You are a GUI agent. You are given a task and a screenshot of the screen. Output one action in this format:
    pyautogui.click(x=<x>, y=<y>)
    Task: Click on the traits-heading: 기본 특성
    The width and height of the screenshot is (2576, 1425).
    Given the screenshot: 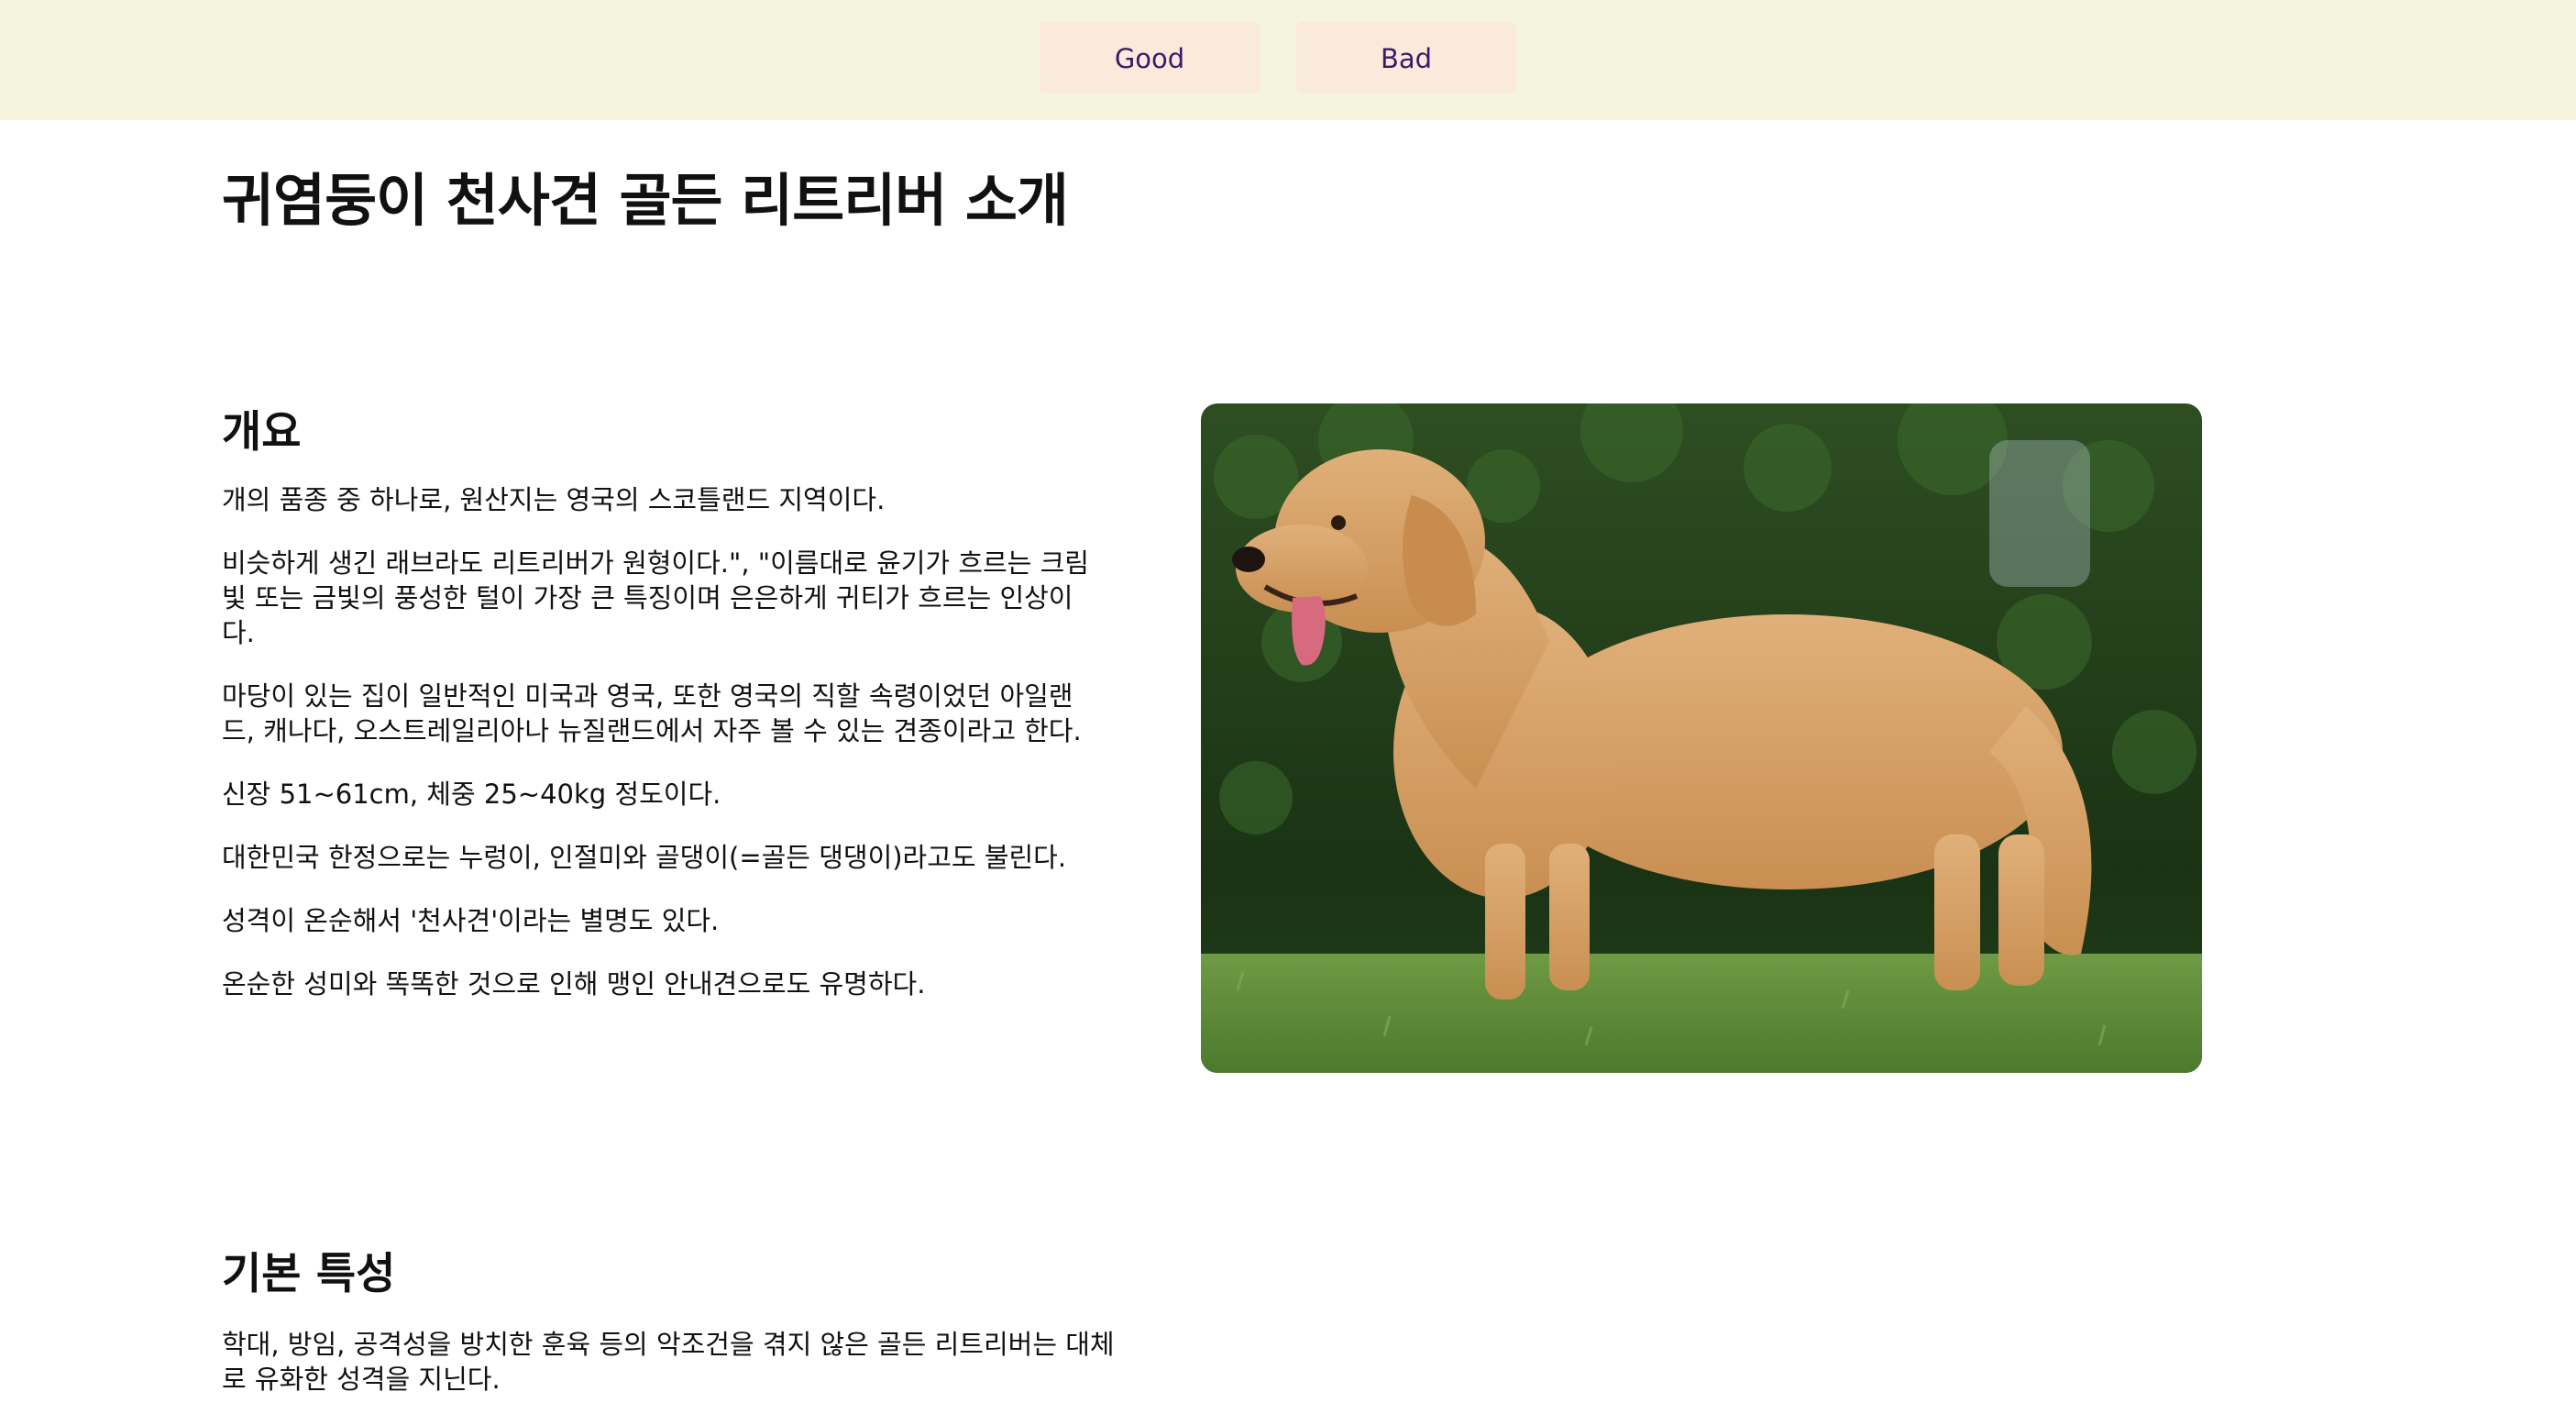 What is the action you would take?
    pyautogui.click(x=309, y=1274)
    